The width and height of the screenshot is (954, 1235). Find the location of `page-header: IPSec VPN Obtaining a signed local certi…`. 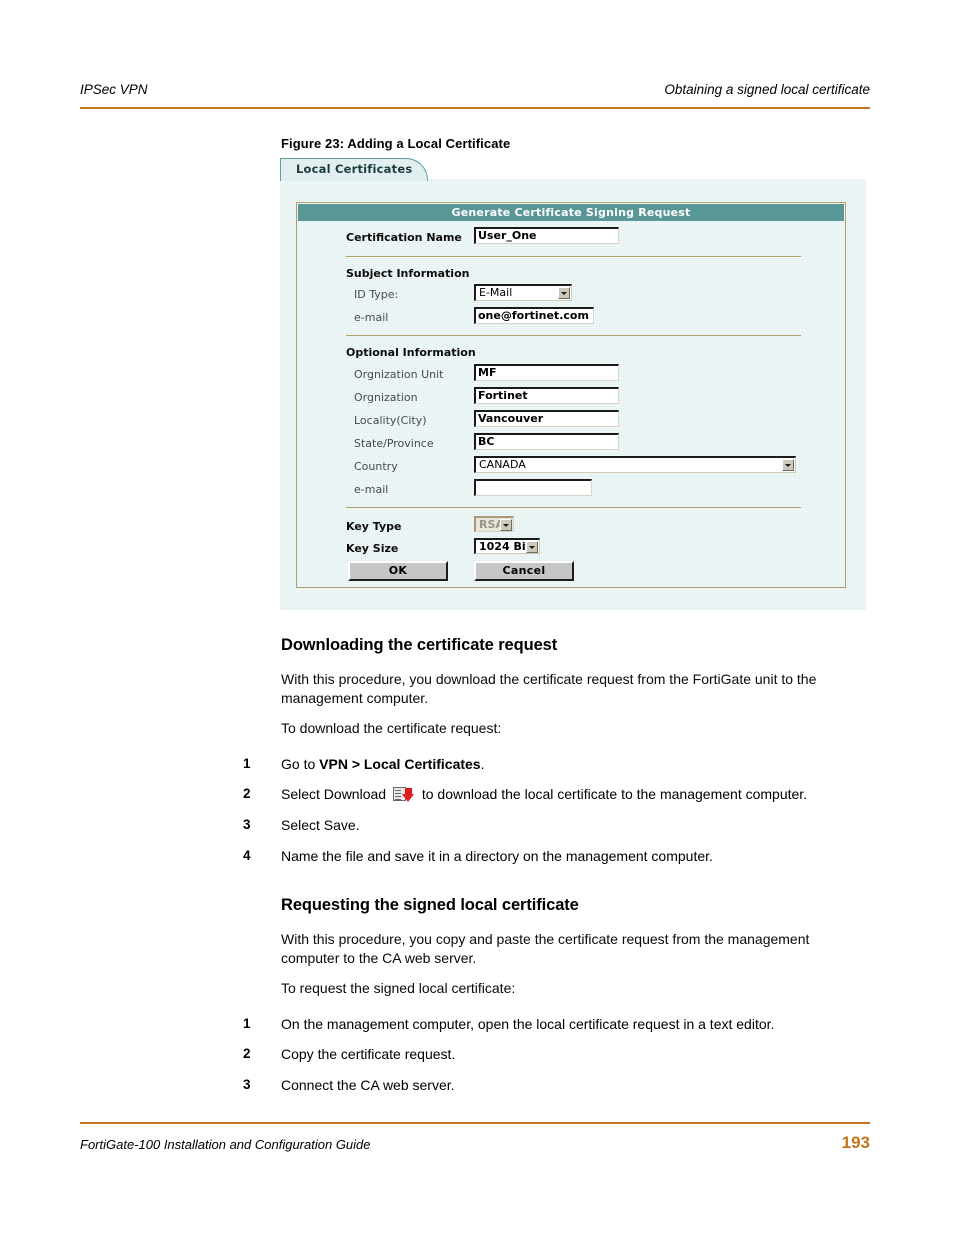

page-header: IPSec VPN Obtaining a signed local certi… is located at coordinates (475, 98).